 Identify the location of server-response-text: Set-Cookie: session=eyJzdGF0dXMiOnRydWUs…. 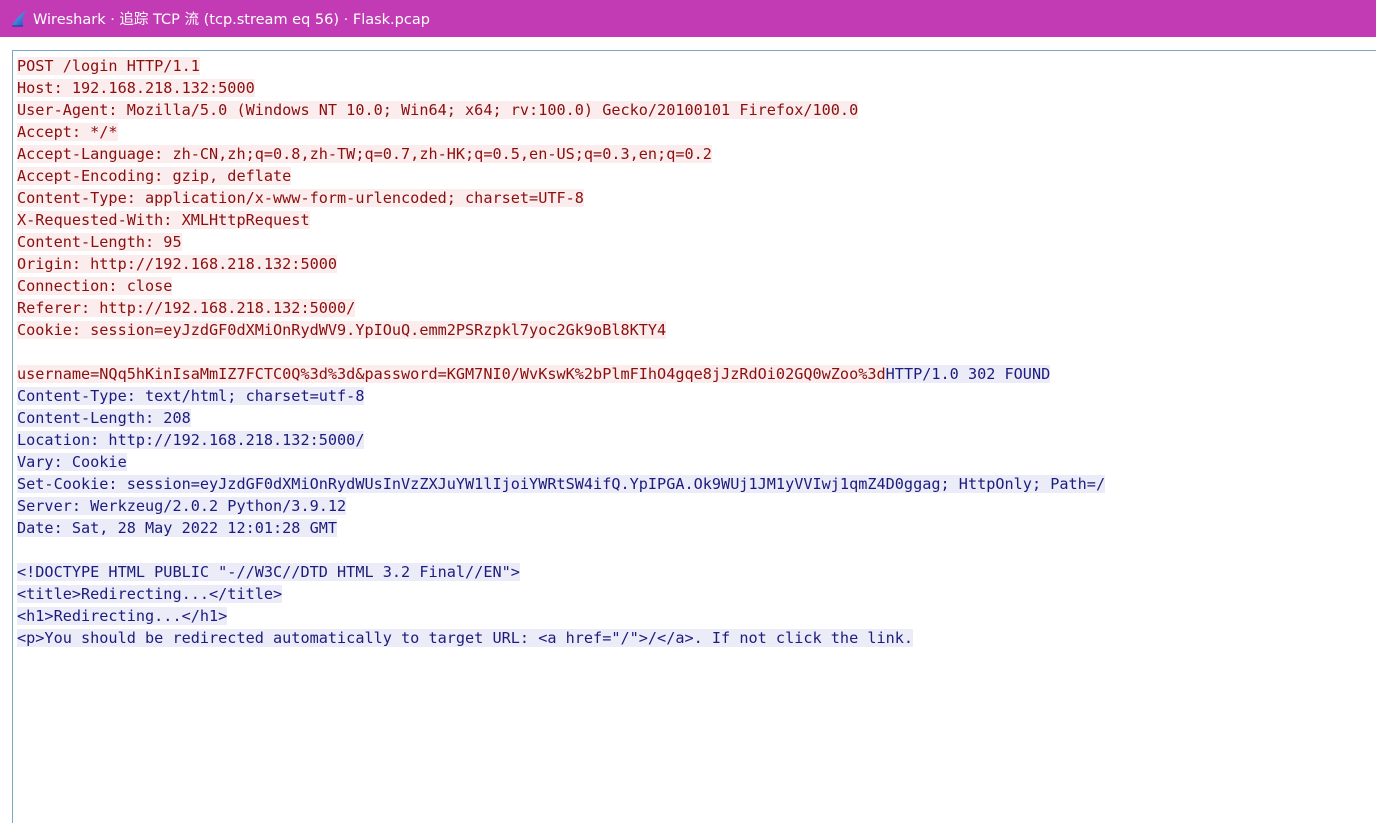
(561, 484).